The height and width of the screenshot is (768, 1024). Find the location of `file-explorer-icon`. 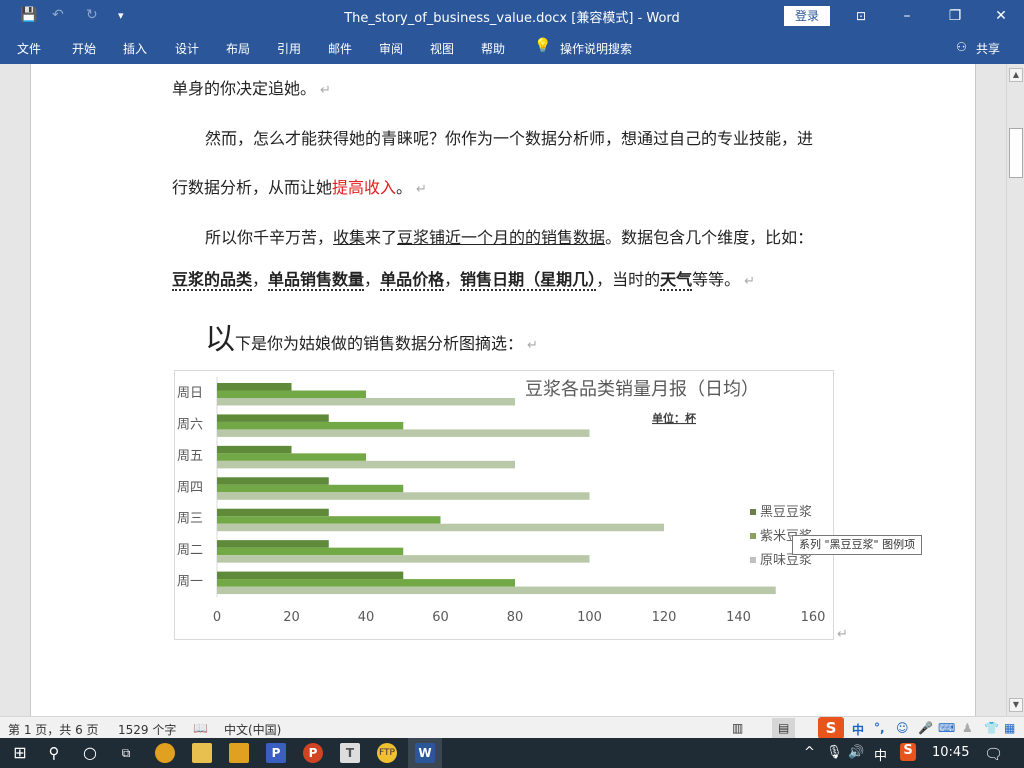

file-explorer-icon is located at coordinates (202, 753).